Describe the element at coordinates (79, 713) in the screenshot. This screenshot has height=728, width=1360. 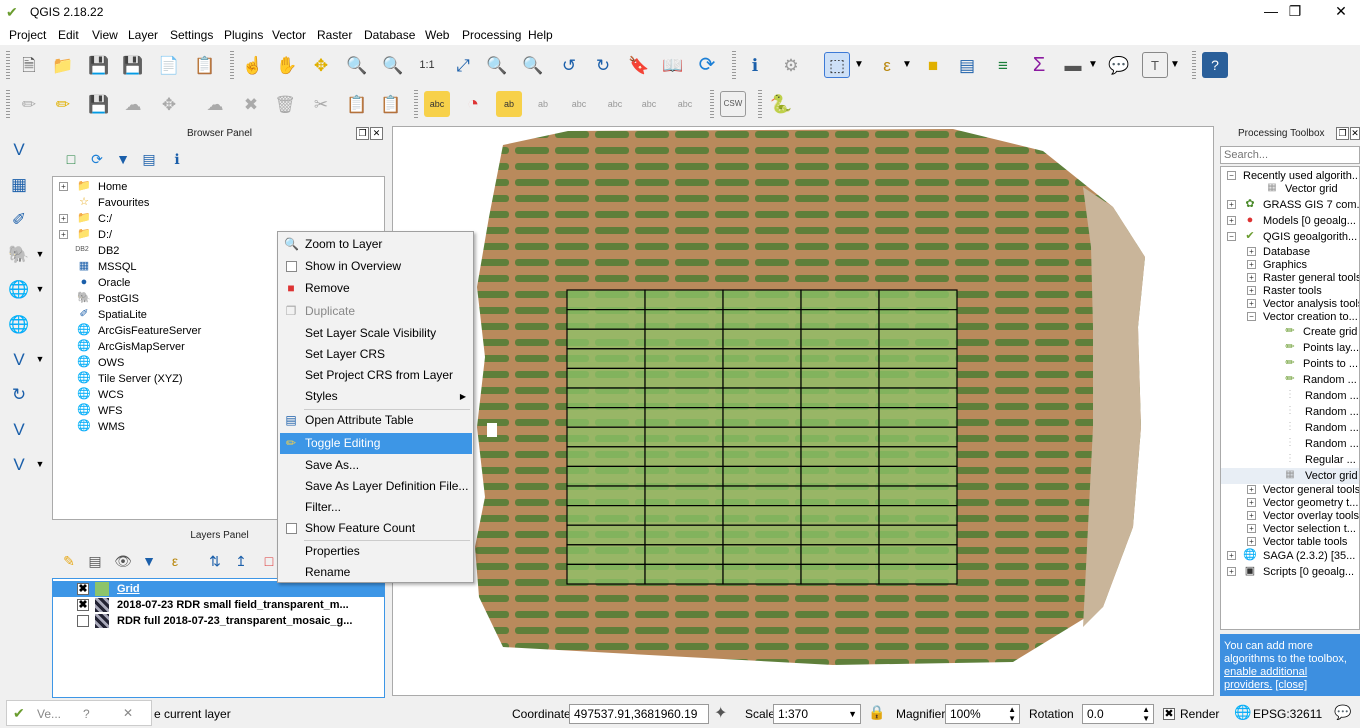
I see `task-widget: ✔ Ve... ? ✕` at that location.